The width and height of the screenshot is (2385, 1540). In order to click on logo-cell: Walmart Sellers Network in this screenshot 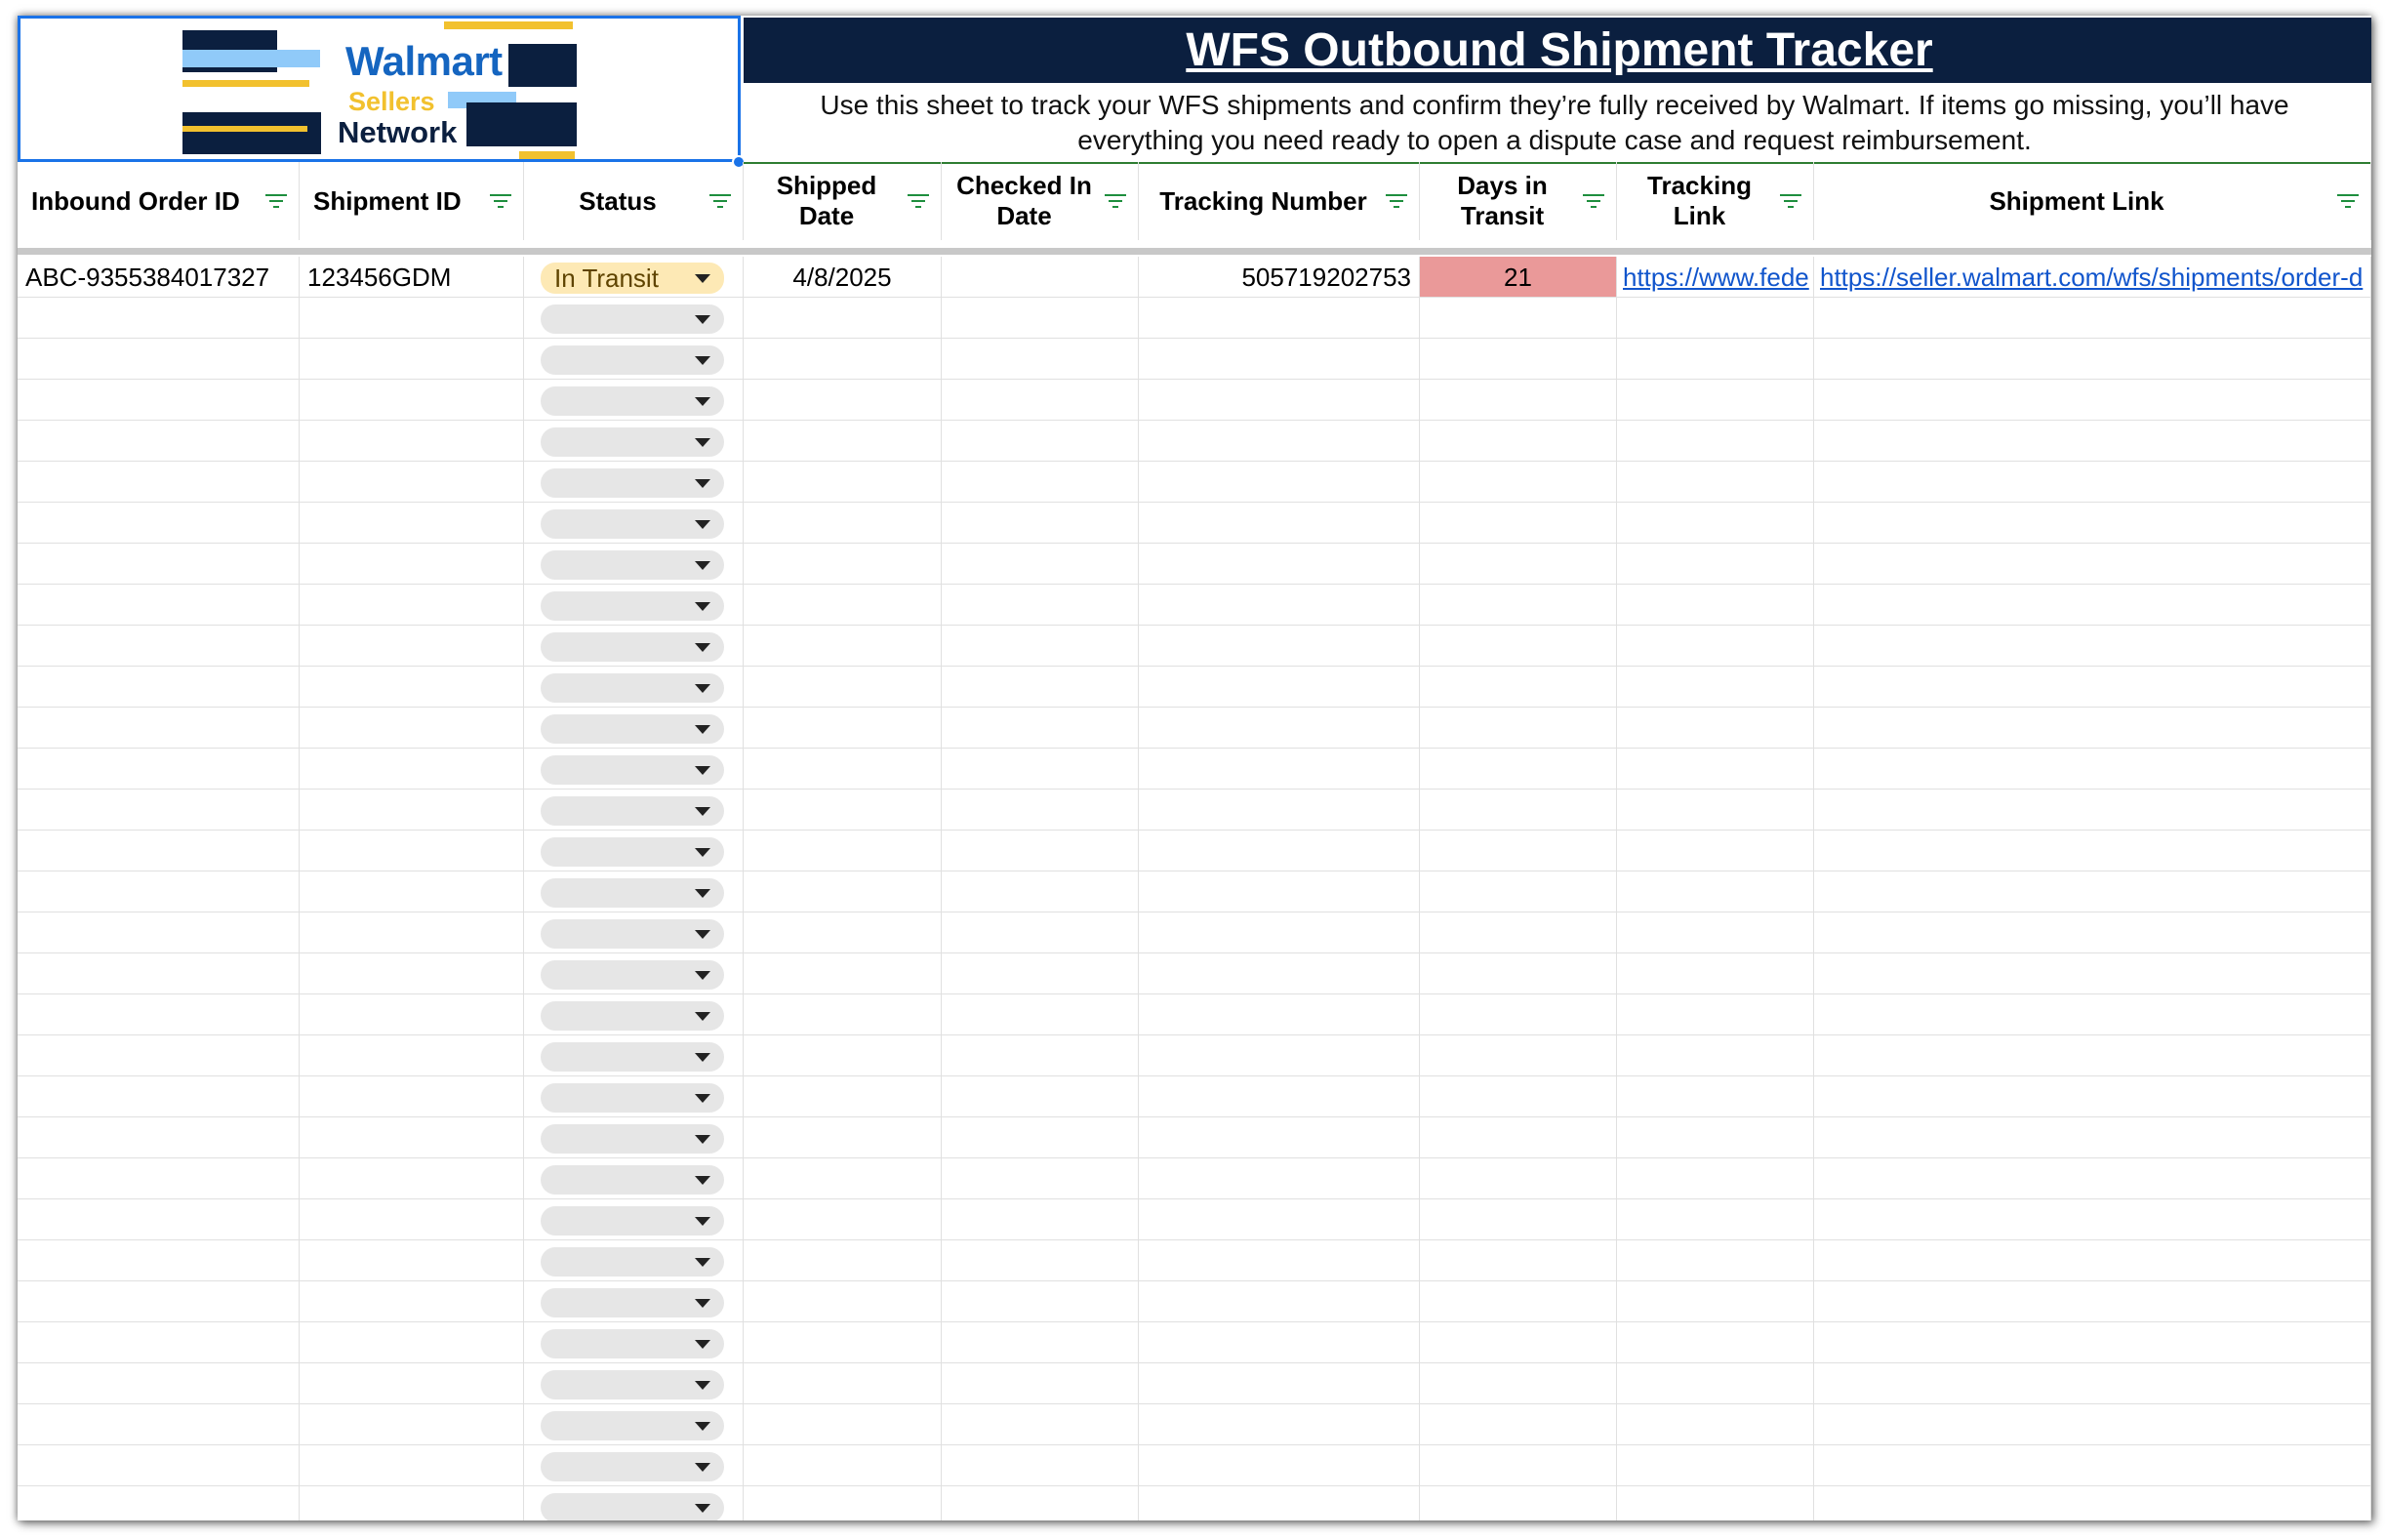, I will do `click(379, 89)`.